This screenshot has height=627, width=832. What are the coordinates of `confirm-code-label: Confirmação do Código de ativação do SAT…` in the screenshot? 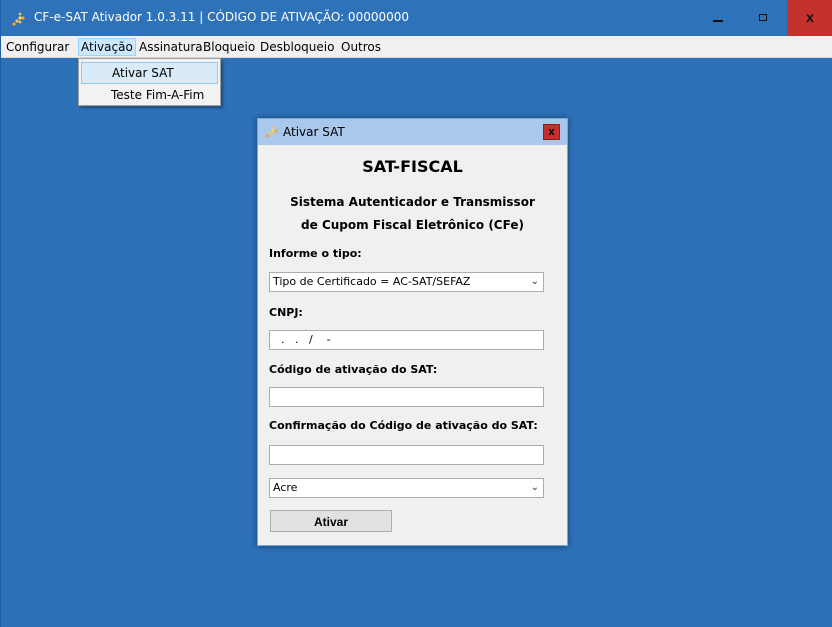 It's located at (403, 425).